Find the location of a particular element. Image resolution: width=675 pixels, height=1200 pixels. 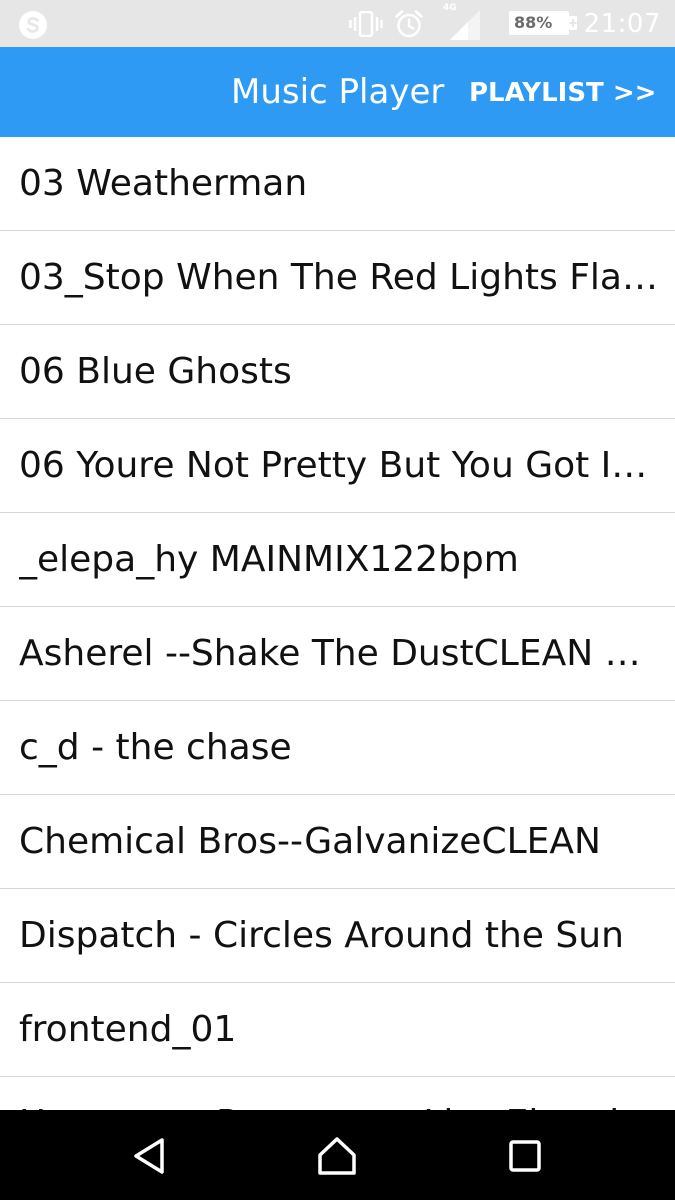

status-bar: 4G 88% 21:07 is located at coordinates (337, 23).